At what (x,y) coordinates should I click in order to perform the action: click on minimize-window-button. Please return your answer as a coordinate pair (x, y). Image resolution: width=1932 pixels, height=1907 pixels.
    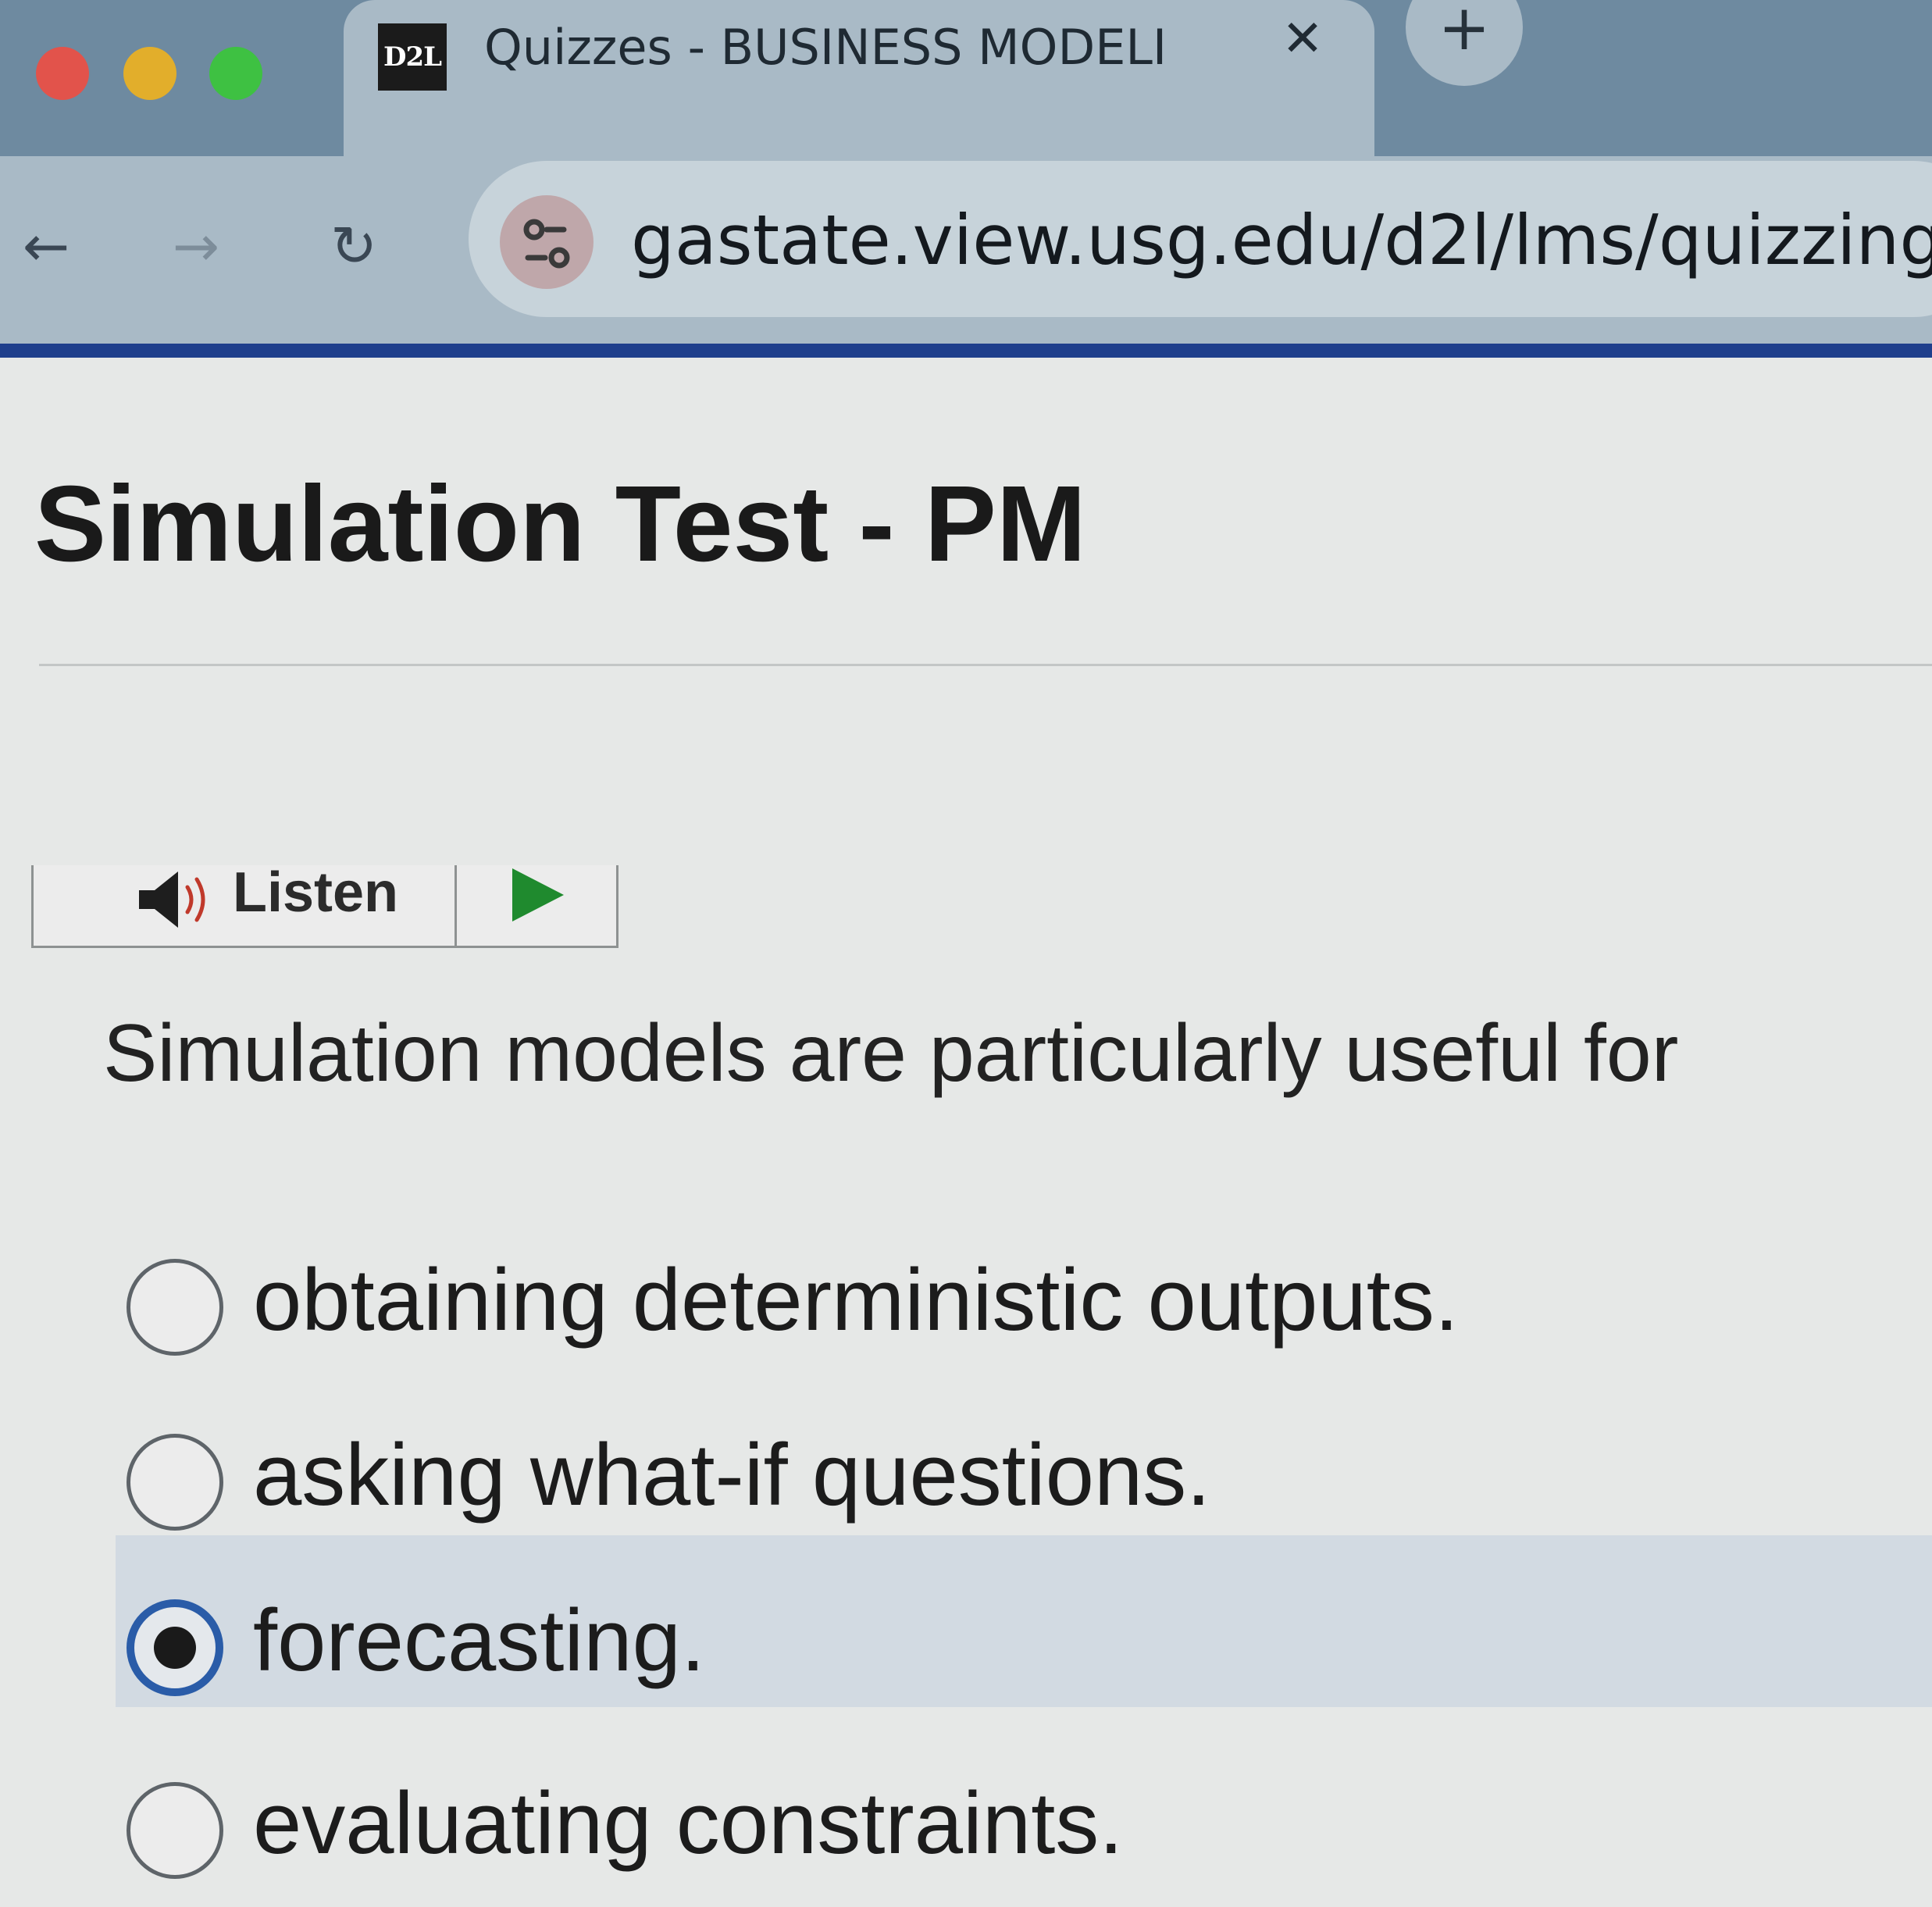
    Looking at the image, I should click on (149, 73).